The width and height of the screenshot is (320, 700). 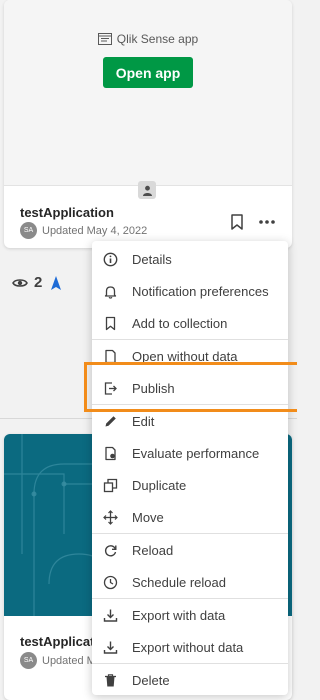 What do you see at coordinates (190, 259) in the screenshot?
I see `menu-item-details: Details` at bounding box center [190, 259].